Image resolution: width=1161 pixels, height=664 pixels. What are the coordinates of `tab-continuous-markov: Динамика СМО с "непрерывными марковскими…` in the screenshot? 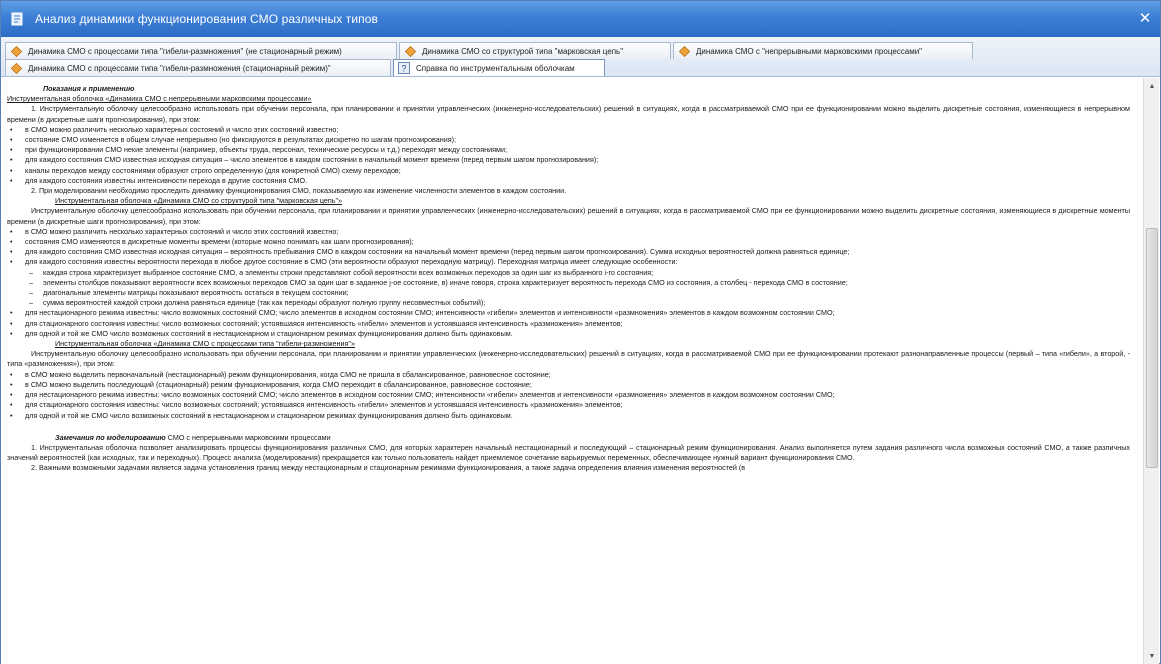 It's located at (823, 50).